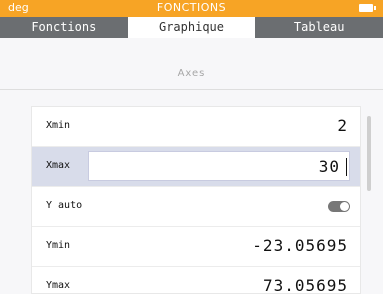 The image size is (383, 294). I want to click on divider, so click(191, 89).